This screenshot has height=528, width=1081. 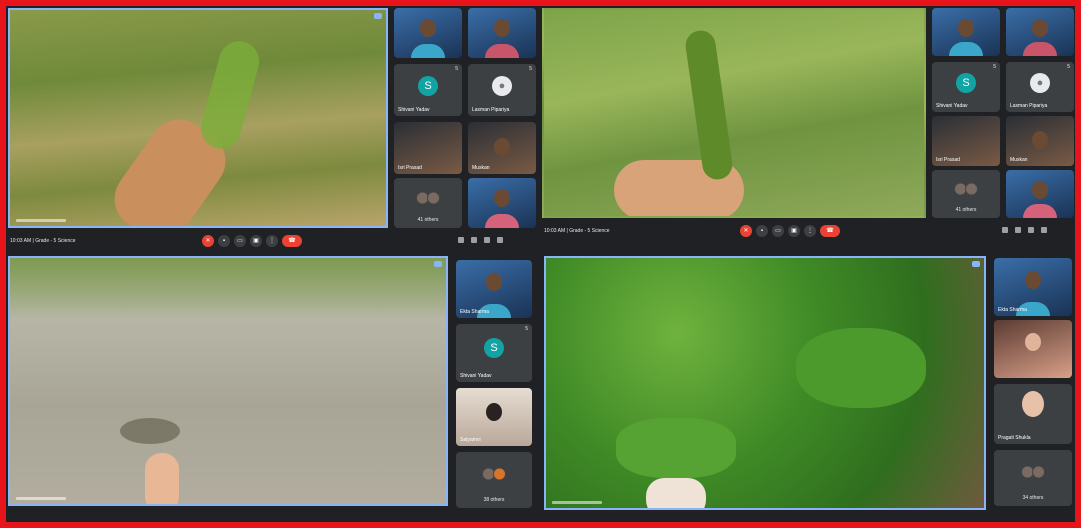 What do you see at coordinates (1033, 478) in the screenshot?
I see `others-tile: 34 others` at bounding box center [1033, 478].